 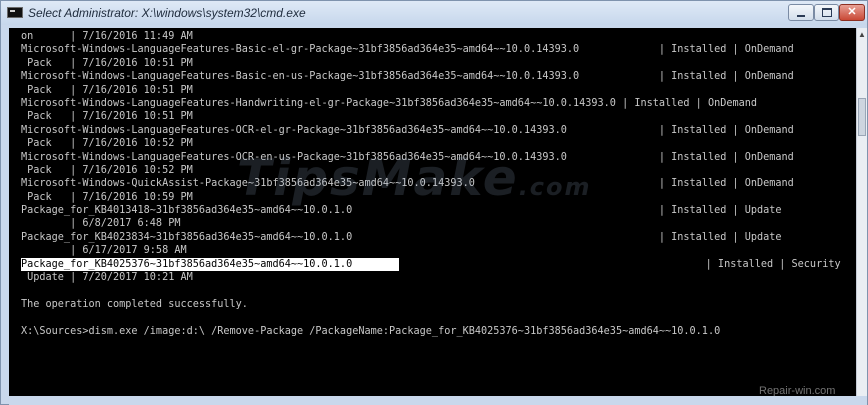 What do you see at coordinates (801, 12) in the screenshot?
I see `minimize-button` at bounding box center [801, 12].